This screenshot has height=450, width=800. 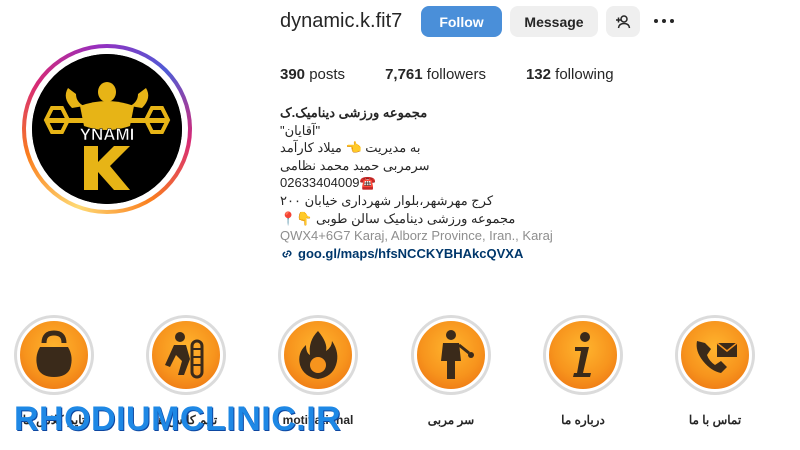 I want to click on bio-link: goo.gl/maps/hfsNCCKYBHAkcQVXA, so click(x=430, y=254).